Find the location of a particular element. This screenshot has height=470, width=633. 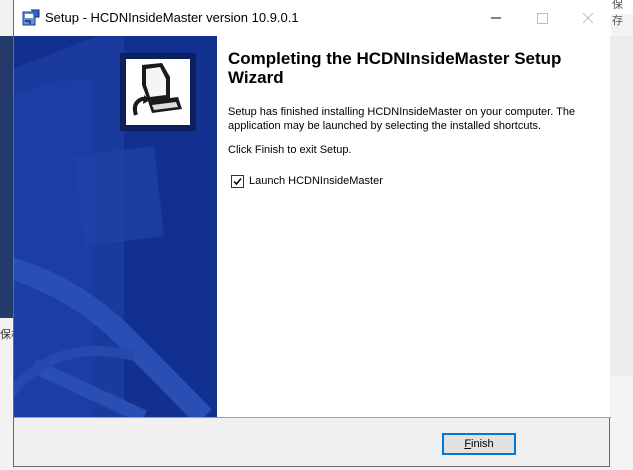

close-icon is located at coordinates (588, 18).